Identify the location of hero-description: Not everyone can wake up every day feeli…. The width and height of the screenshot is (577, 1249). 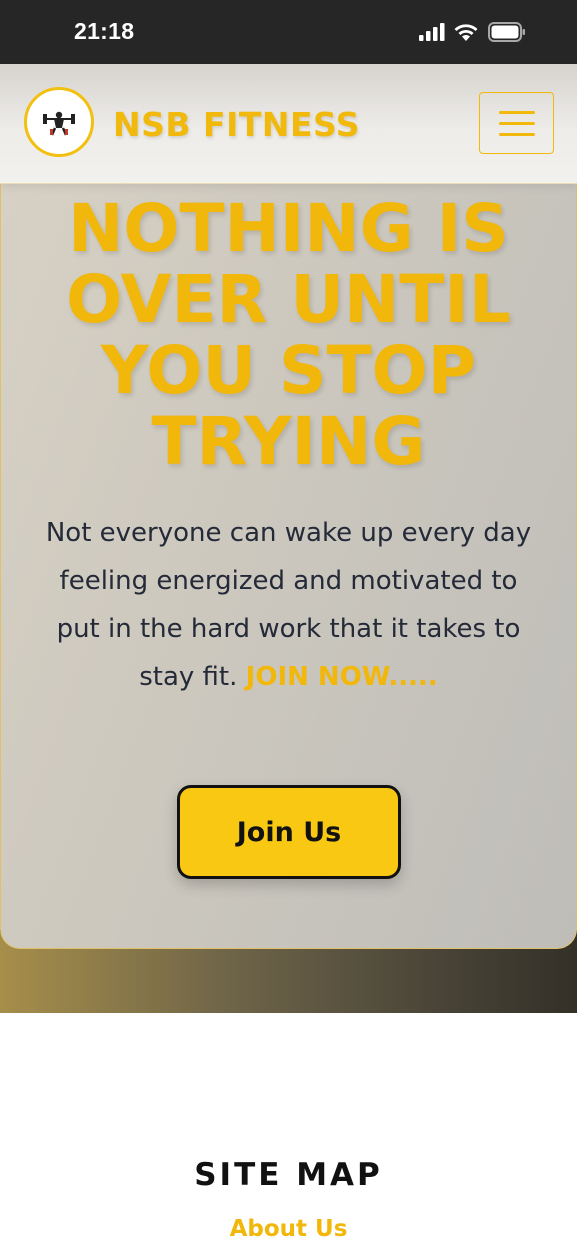
(288, 605).